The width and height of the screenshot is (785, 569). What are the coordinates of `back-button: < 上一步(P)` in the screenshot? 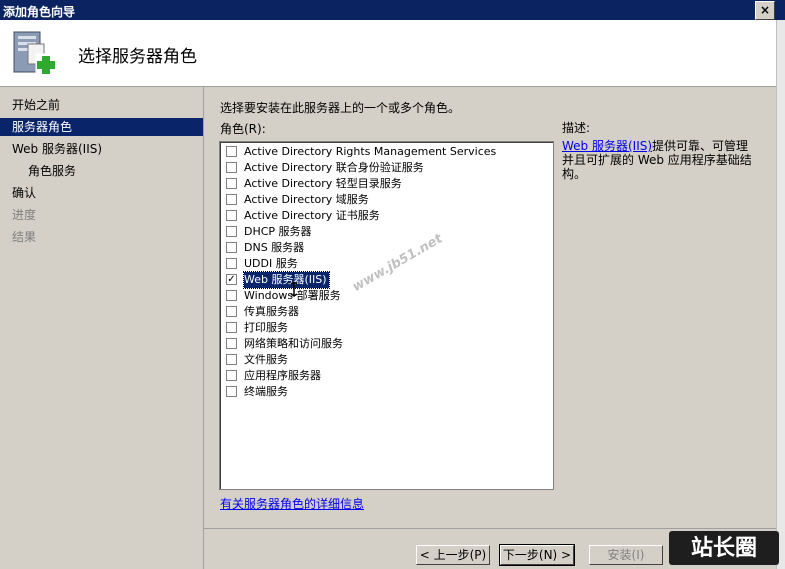 It's located at (453, 555).